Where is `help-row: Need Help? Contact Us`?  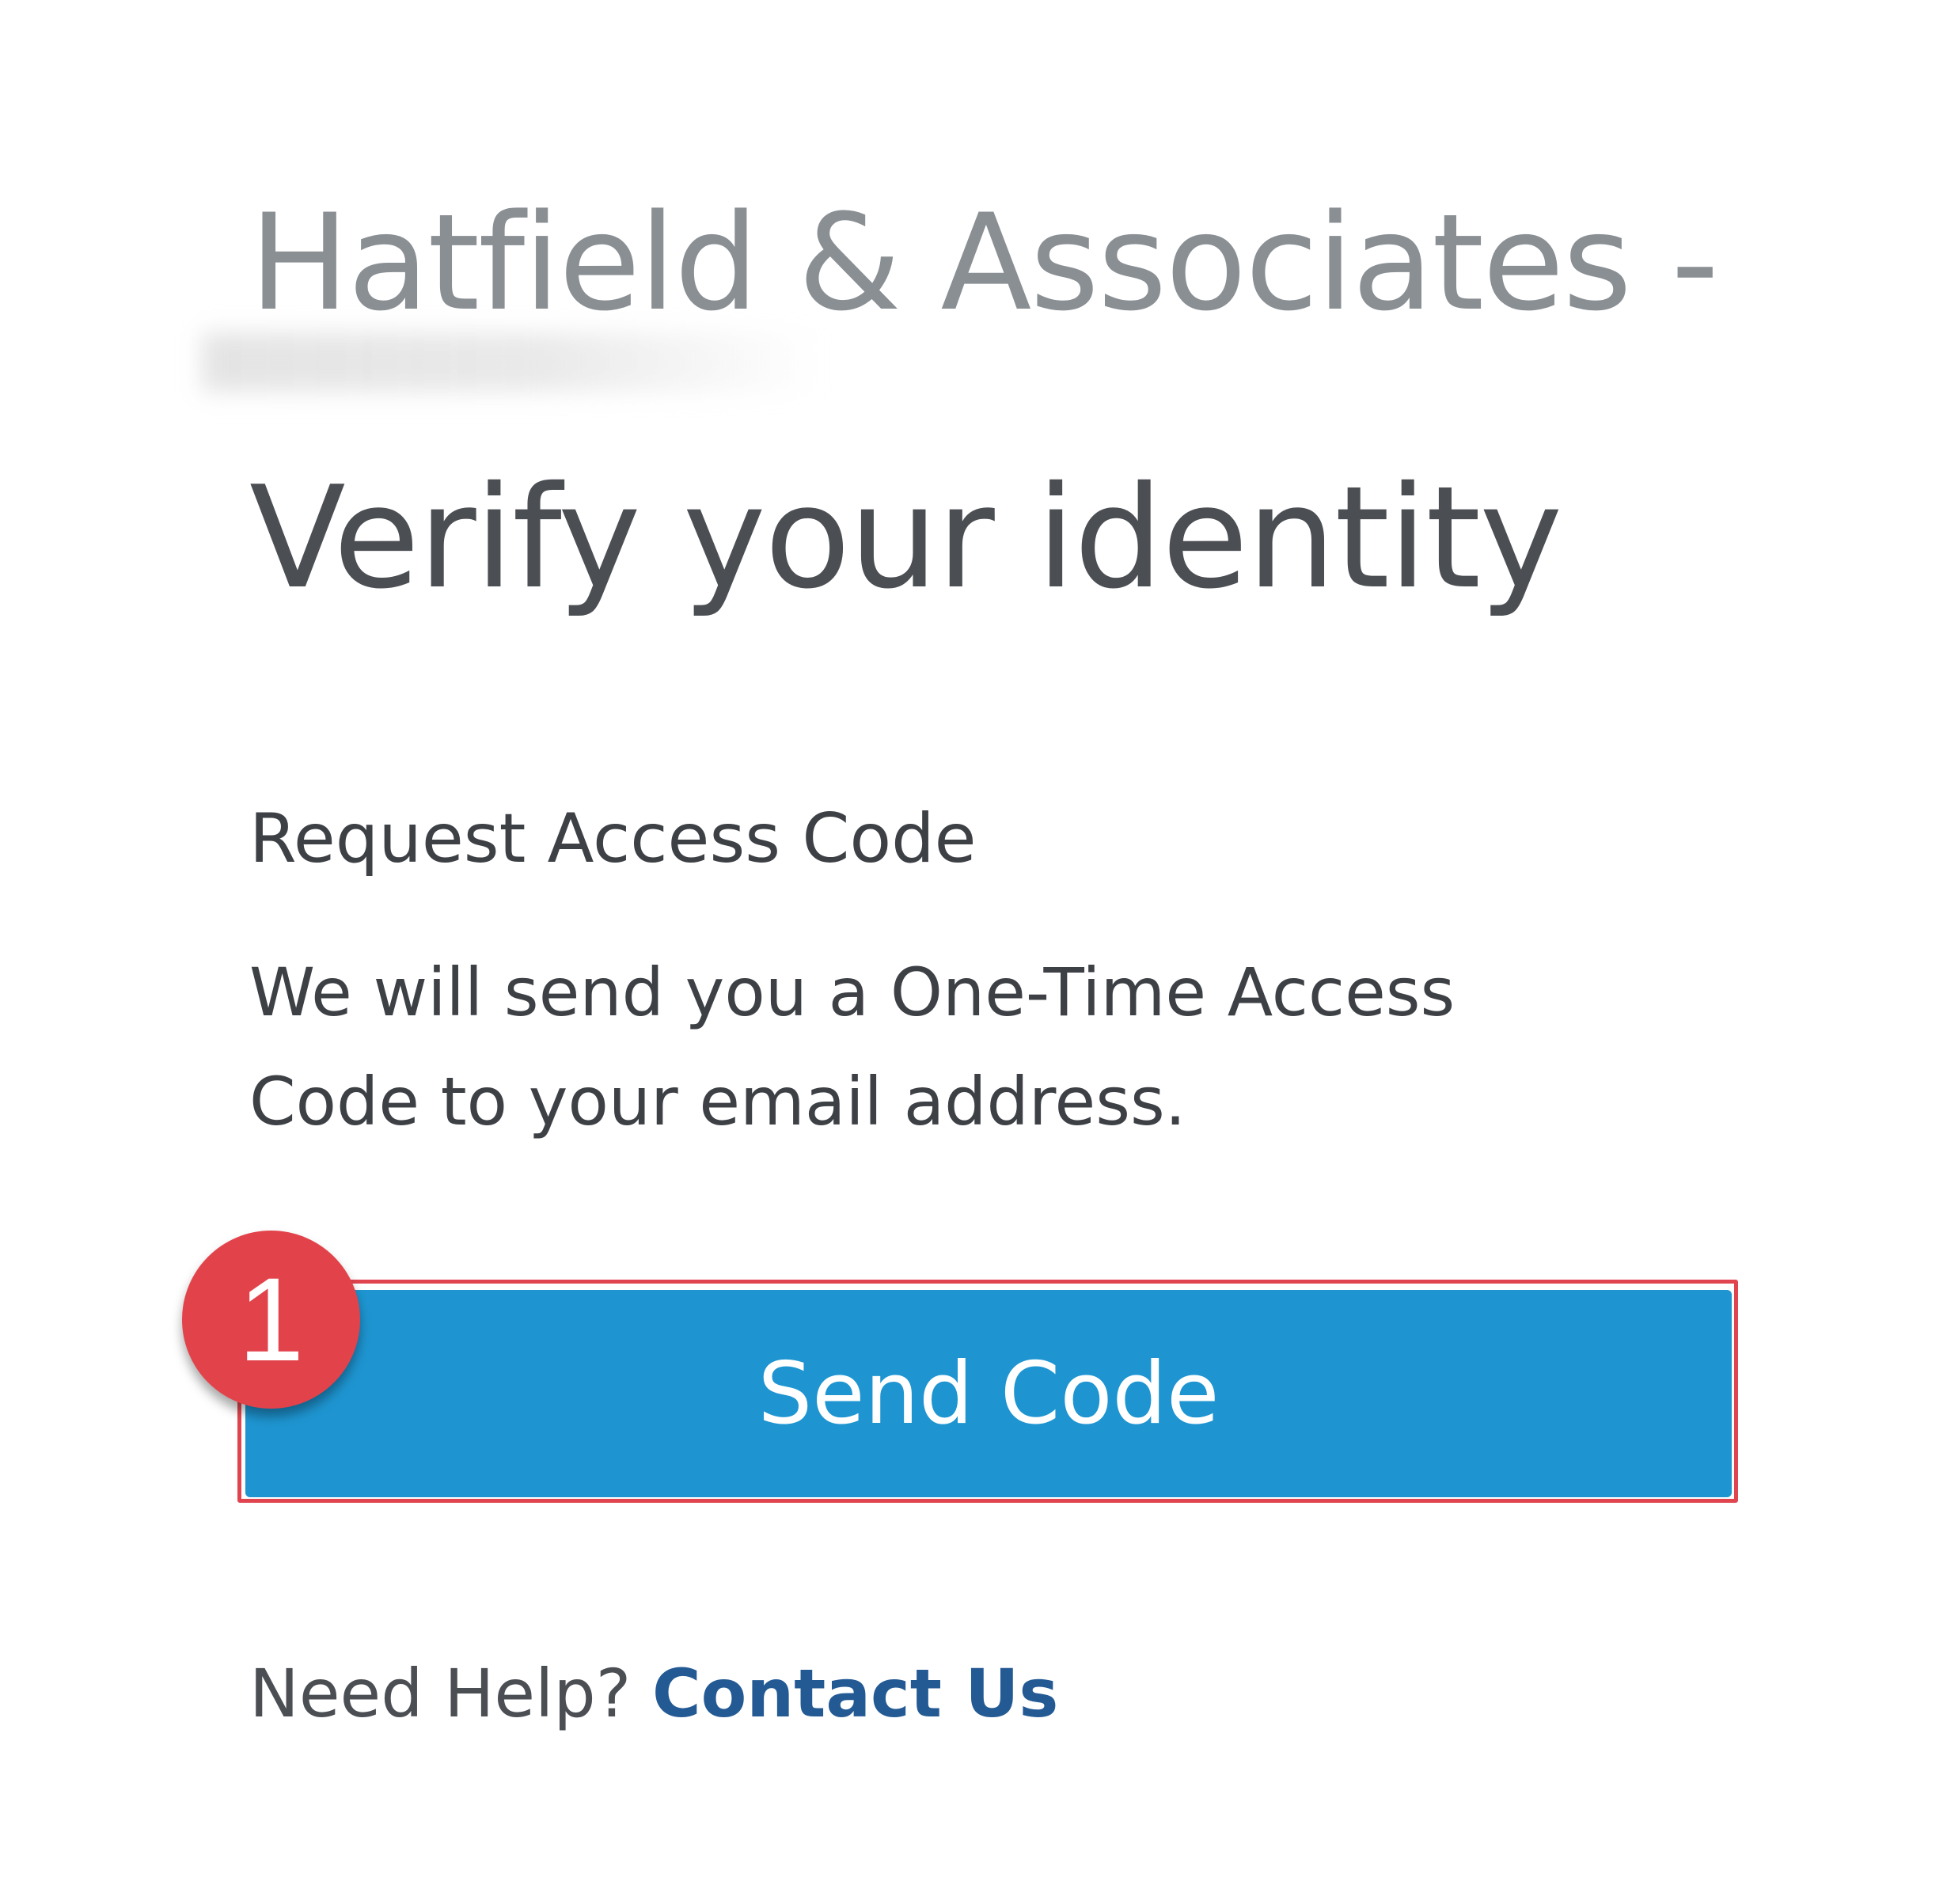 help-row: Need Help? Contact Us is located at coordinates (654, 1693).